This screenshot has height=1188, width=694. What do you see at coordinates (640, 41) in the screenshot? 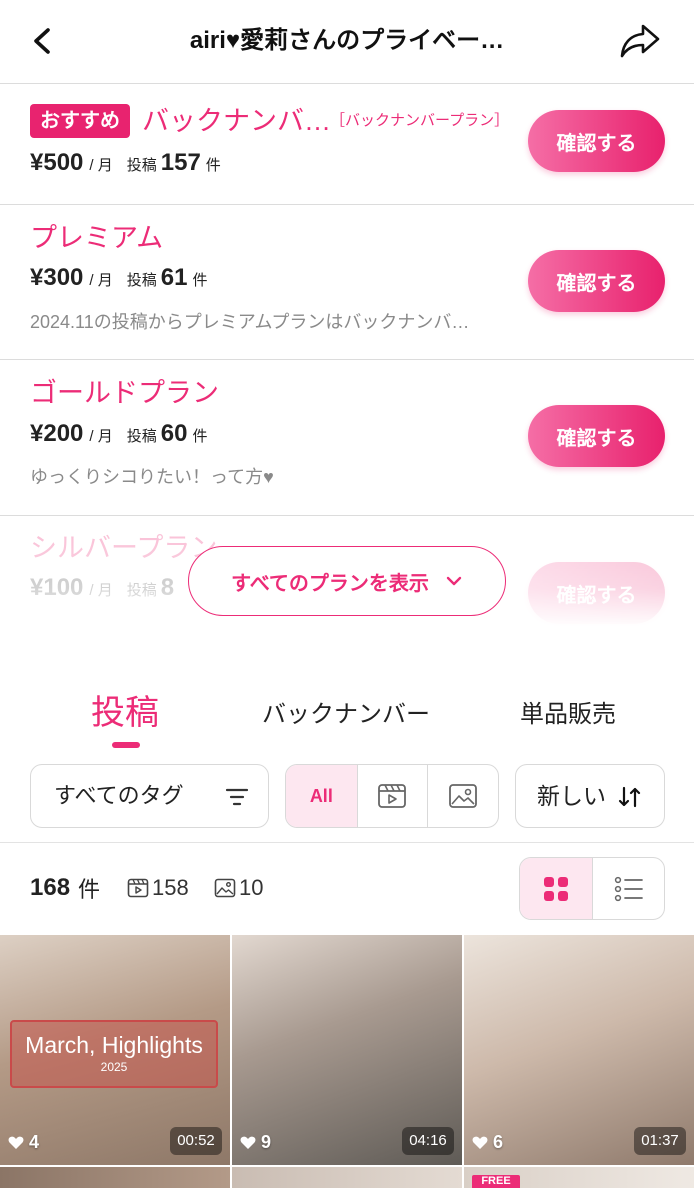
I see `share-icon` at bounding box center [640, 41].